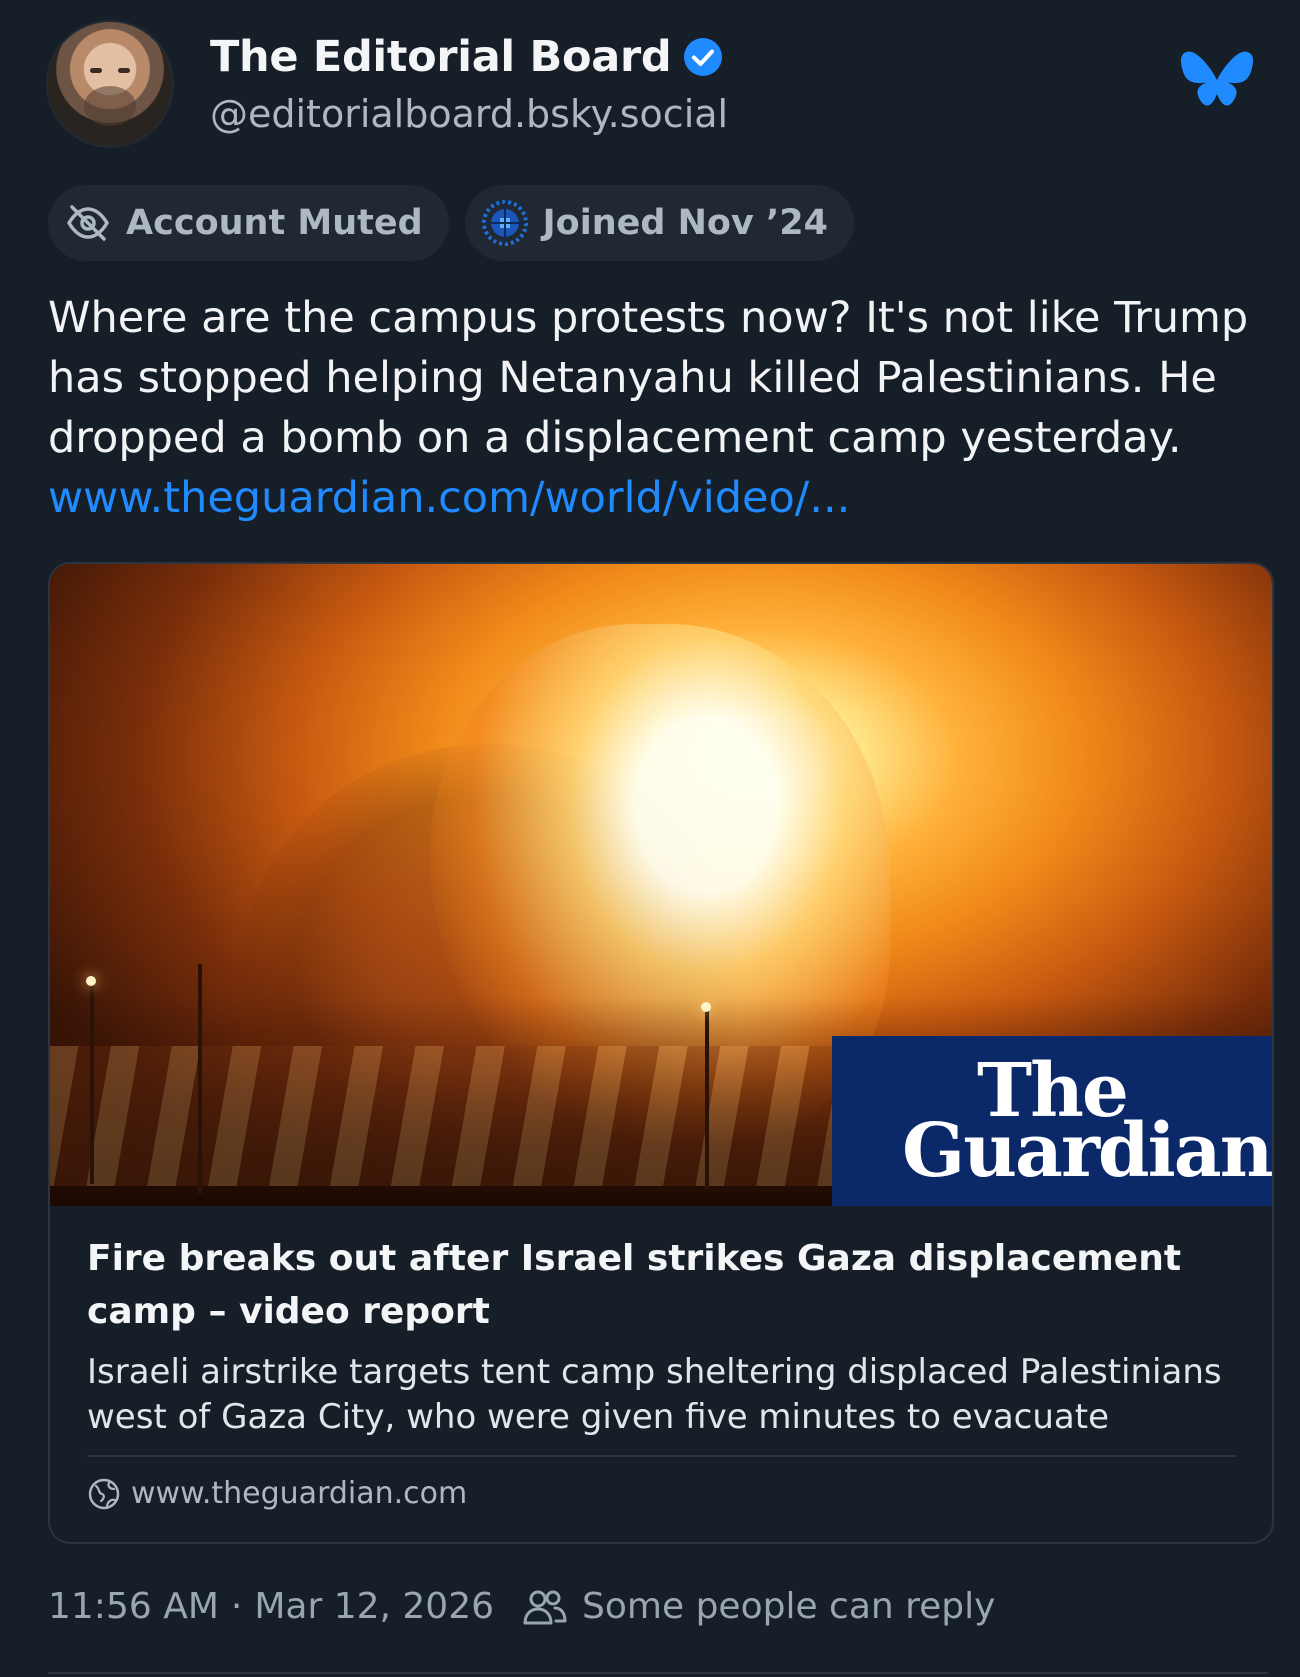 The image size is (1300, 1677). What do you see at coordinates (104, 1493) in the screenshot?
I see `globe-icon` at bounding box center [104, 1493].